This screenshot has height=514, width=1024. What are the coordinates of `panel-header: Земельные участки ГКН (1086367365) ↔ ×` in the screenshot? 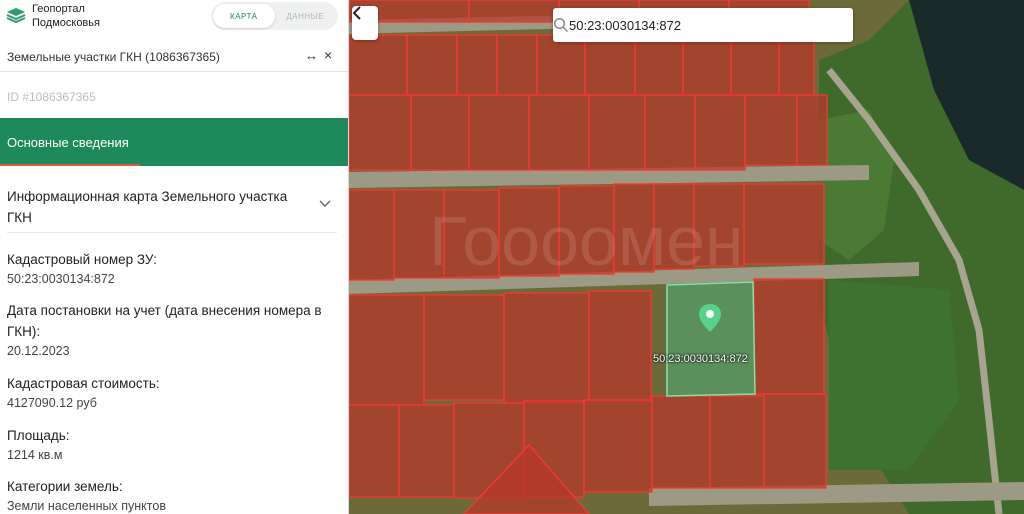 It's located at (174, 57).